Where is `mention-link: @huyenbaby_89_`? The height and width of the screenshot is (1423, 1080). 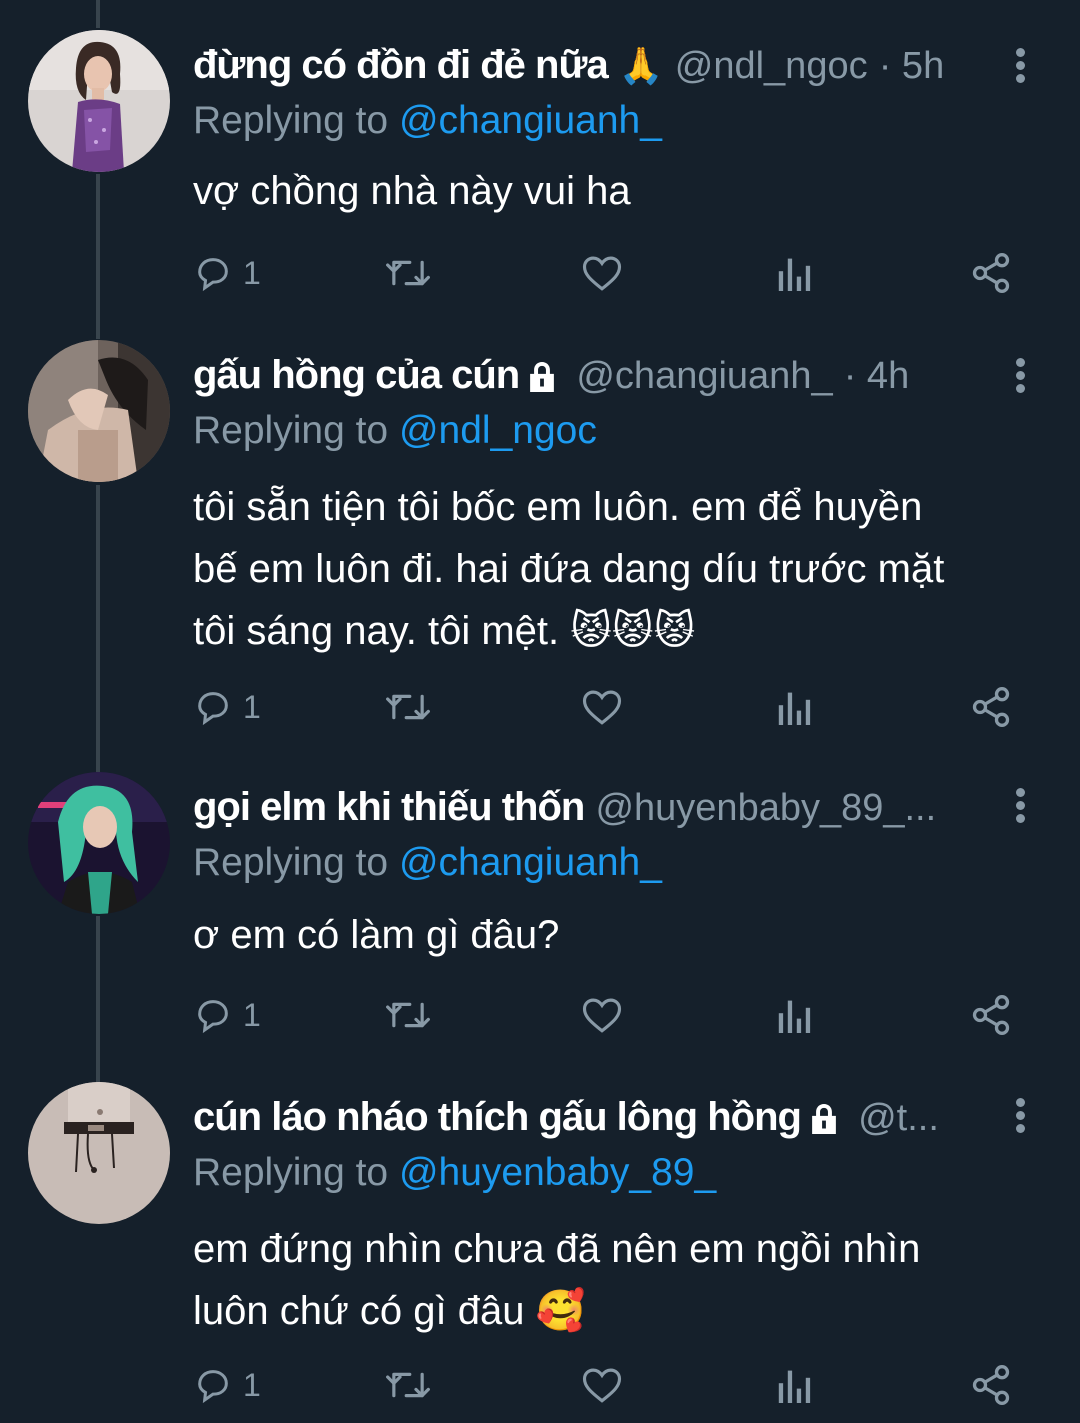 mention-link: @huyenbaby_89_ is located at coordinates (557, 1172).